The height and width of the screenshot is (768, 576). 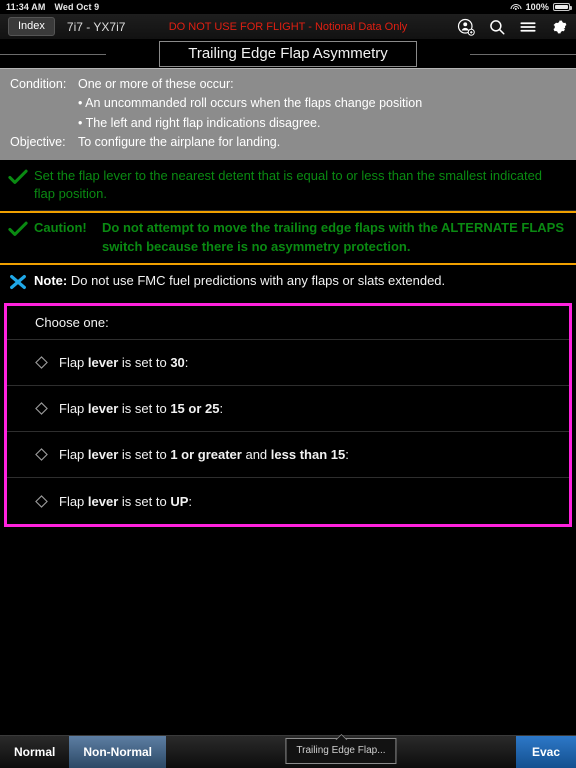 What do you see at coordinates (21, 281) in the screenshot?
I see `blue-x-icon` at bounding box center [21, 281].